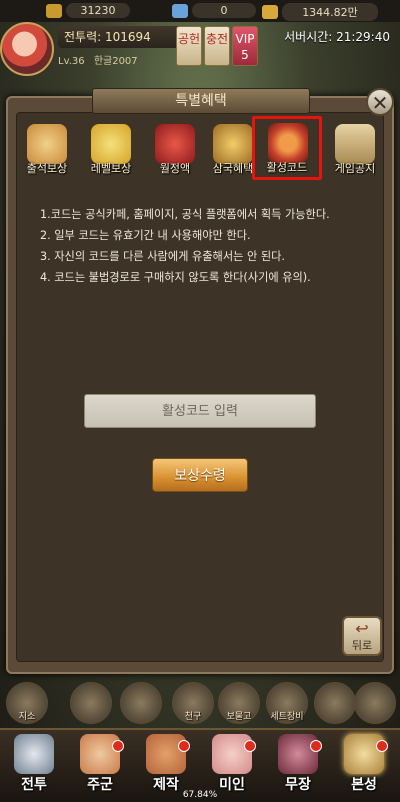 The width and height of the screenshot is (400, 802). Describe the element at coordinates (200, 475) in the screenshot. I see `claim-reward-button: 보상수령` at that location.